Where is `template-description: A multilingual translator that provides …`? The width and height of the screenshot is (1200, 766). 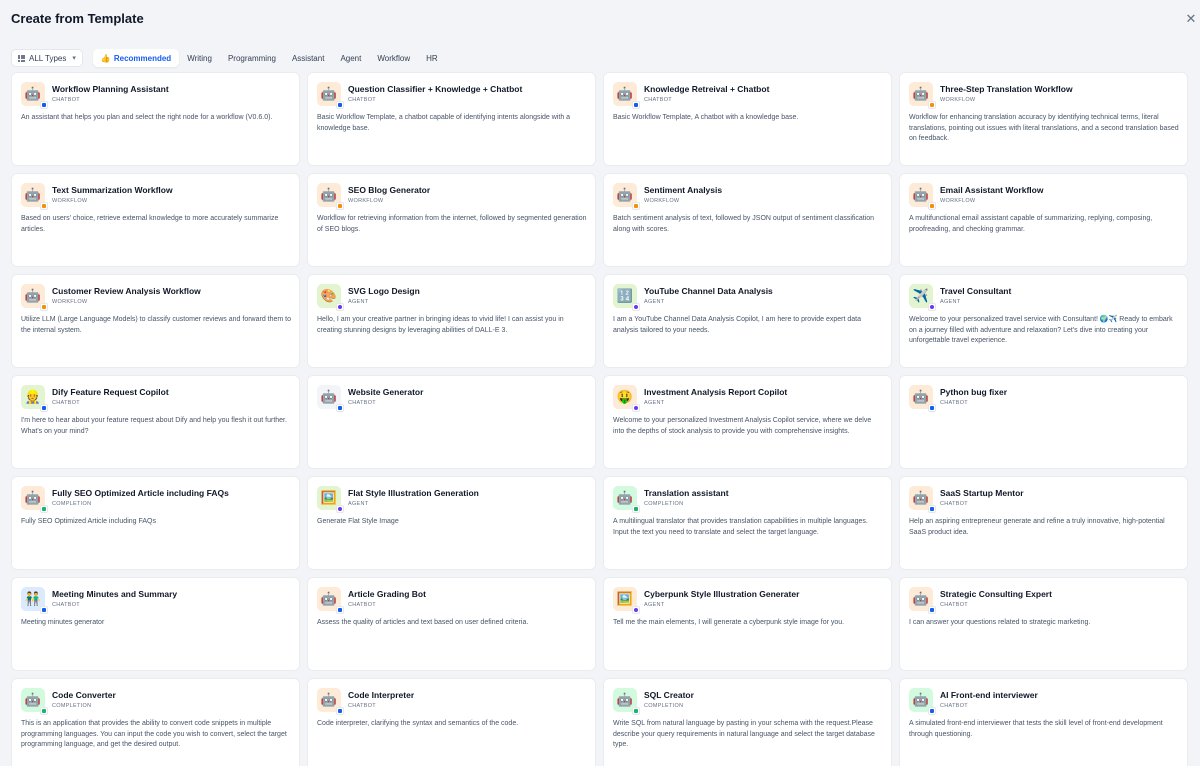
template-description: A multilingual translator that provides … is located at coordinates (740, 527).